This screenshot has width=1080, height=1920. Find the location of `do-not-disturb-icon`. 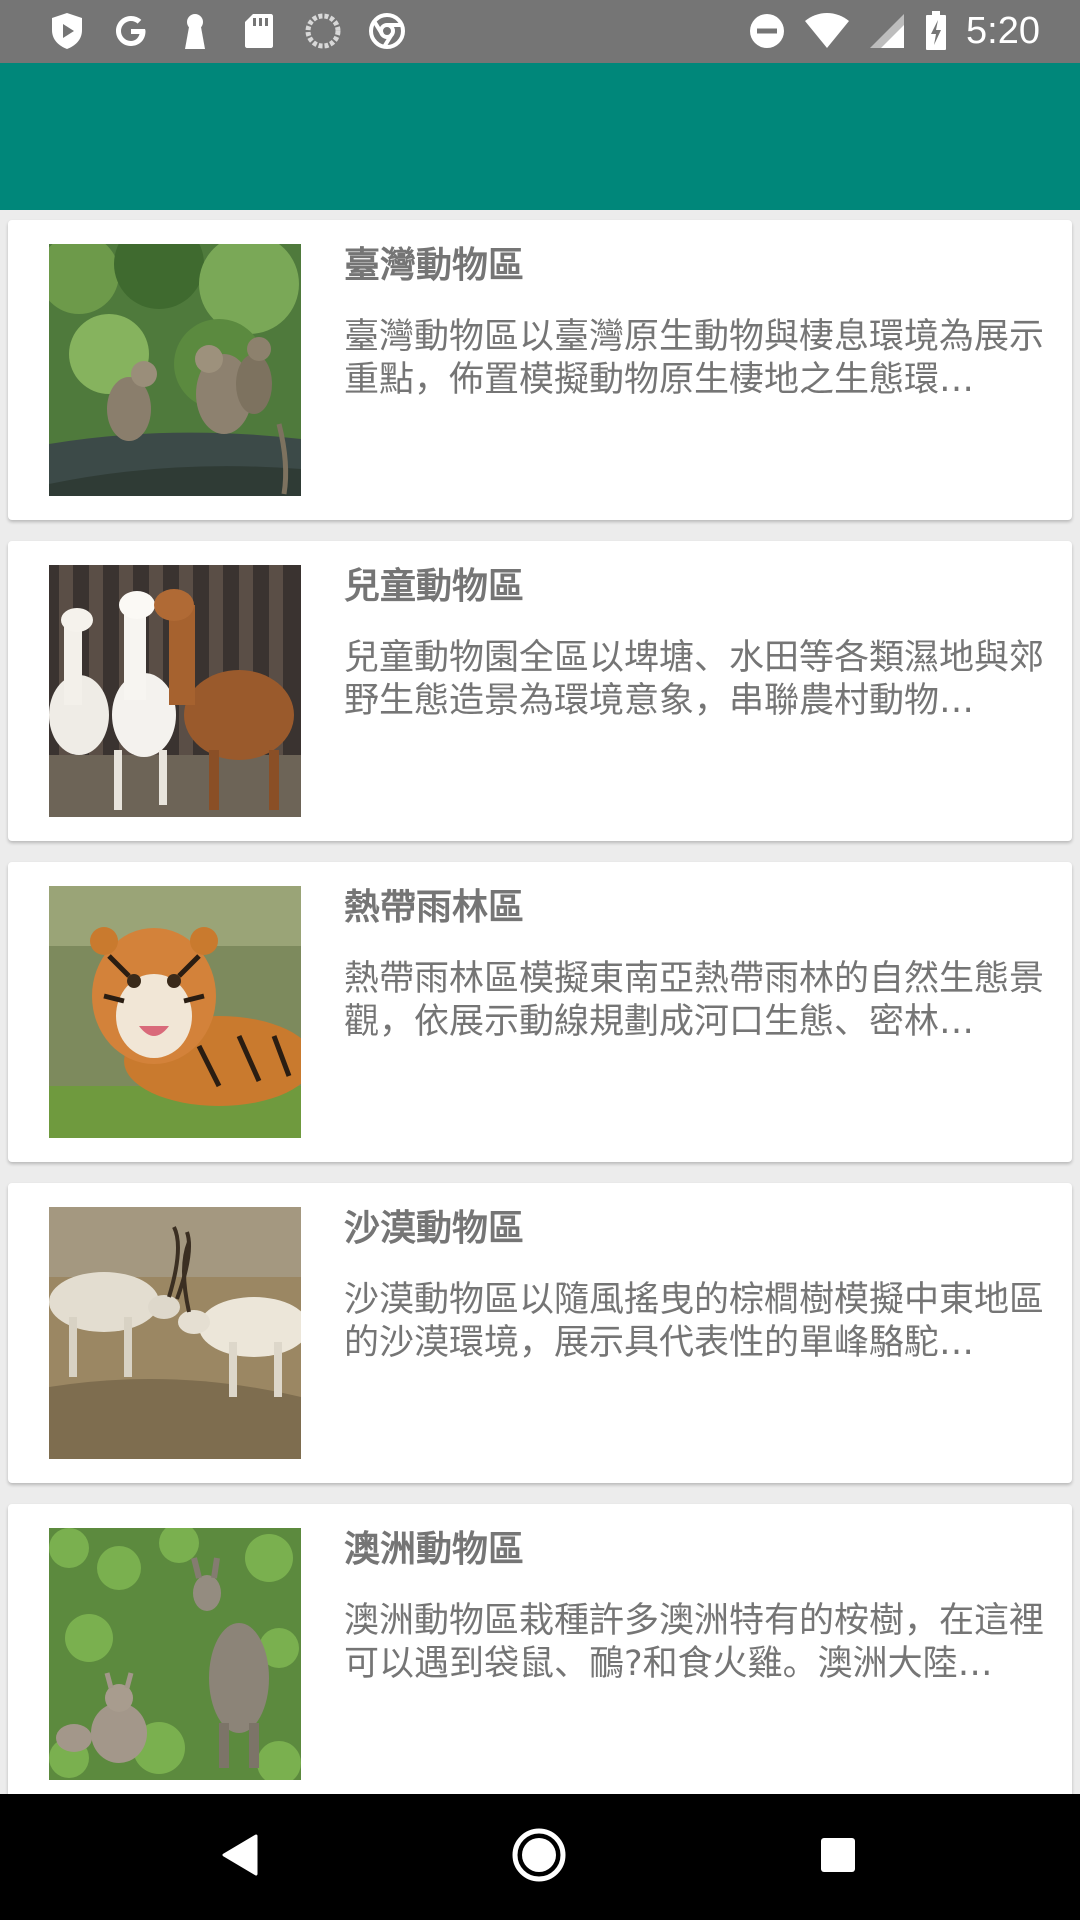

do-not-disturb-icon is located at coordinates (767, 31).